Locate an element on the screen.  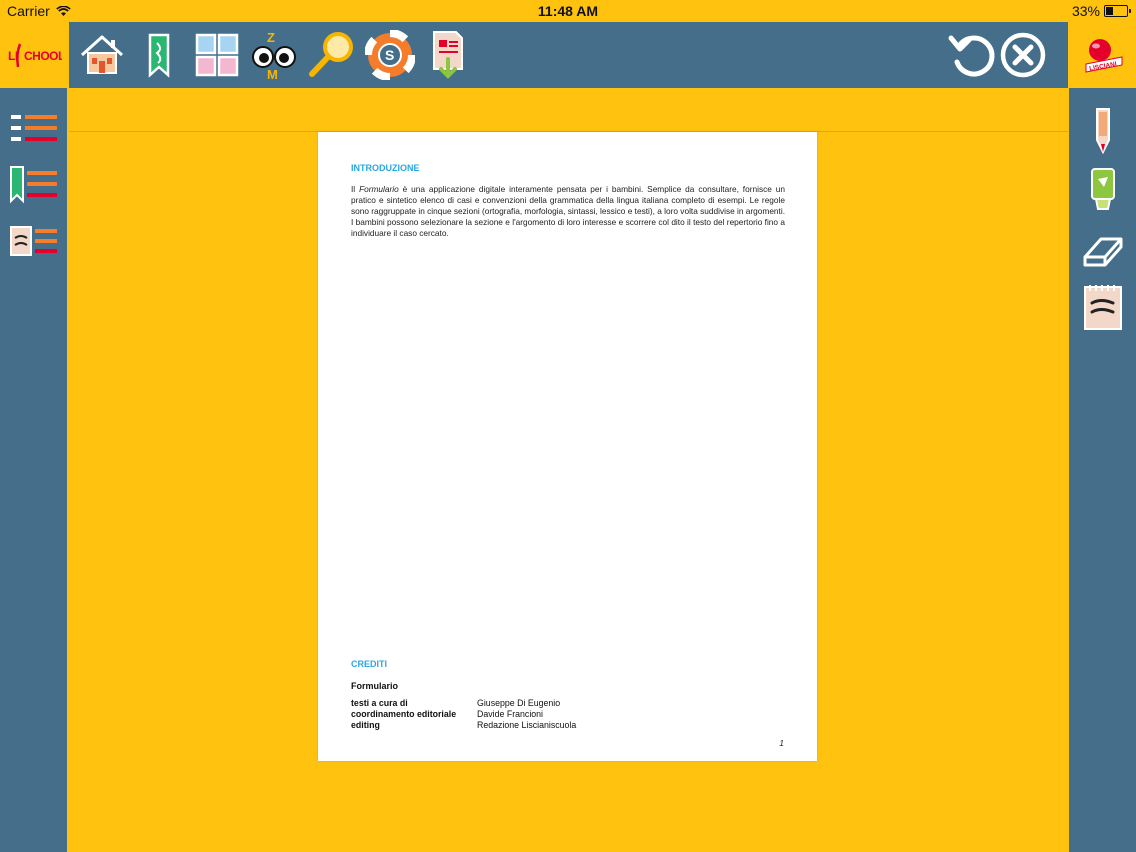
eraser-icon is located at coordinates (1103, 251).